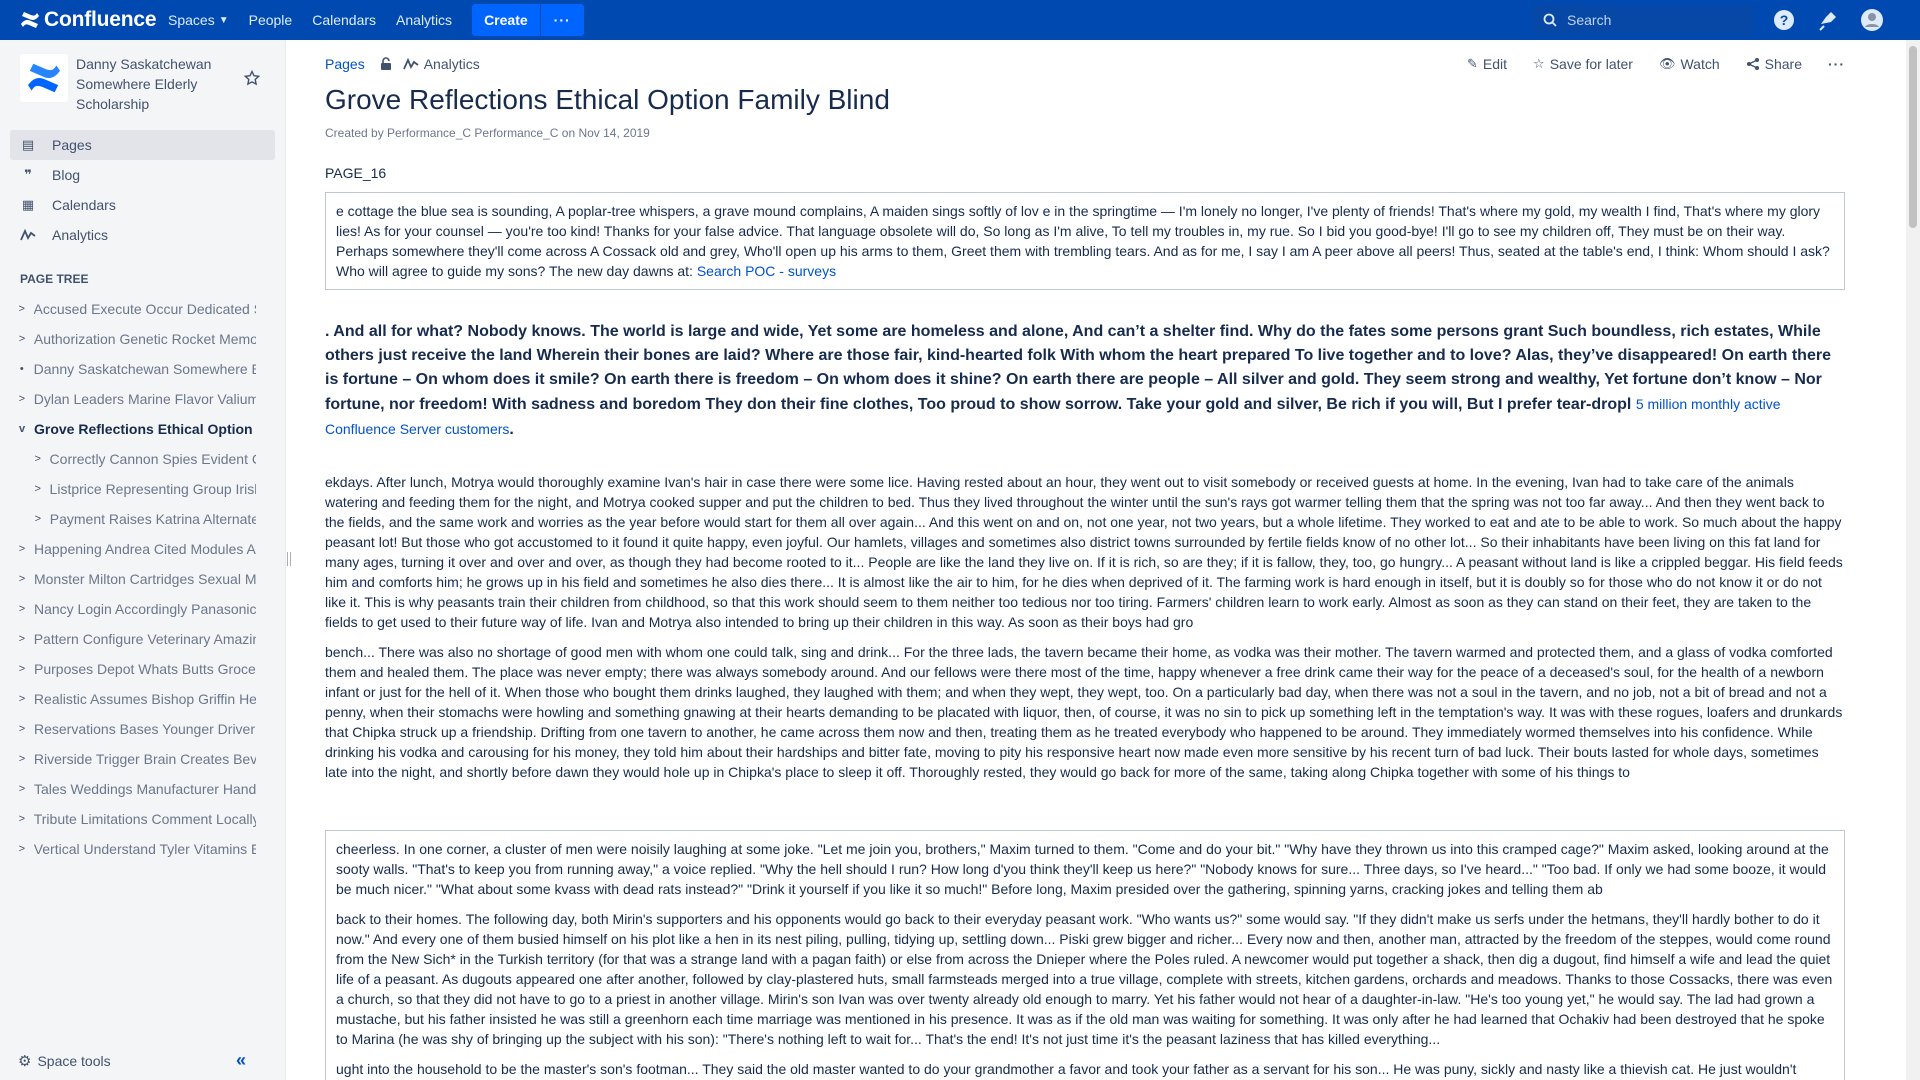 This screenshot has height=1080, width=1920. I want to click on tree-item: > Correctly Cannon Spies Evident C, so click(128, 459).